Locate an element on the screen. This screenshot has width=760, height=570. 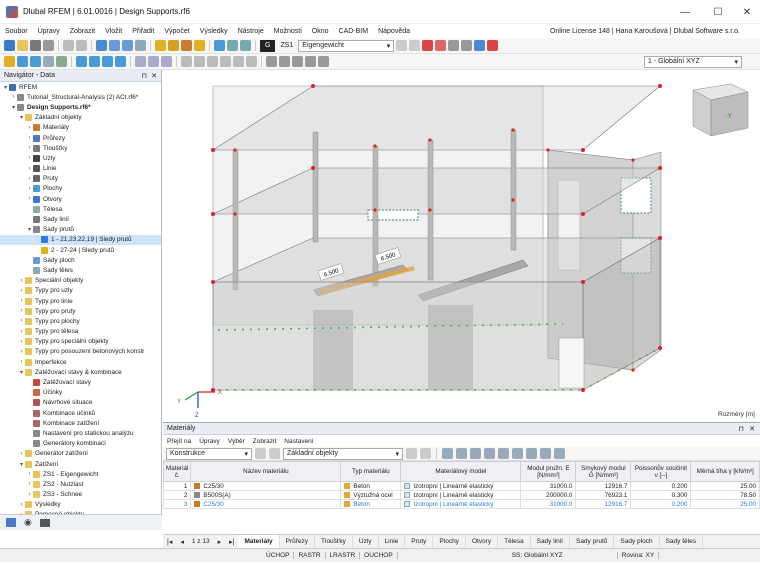
cell-nu: 0.200 is located at coordinates (661, 486).